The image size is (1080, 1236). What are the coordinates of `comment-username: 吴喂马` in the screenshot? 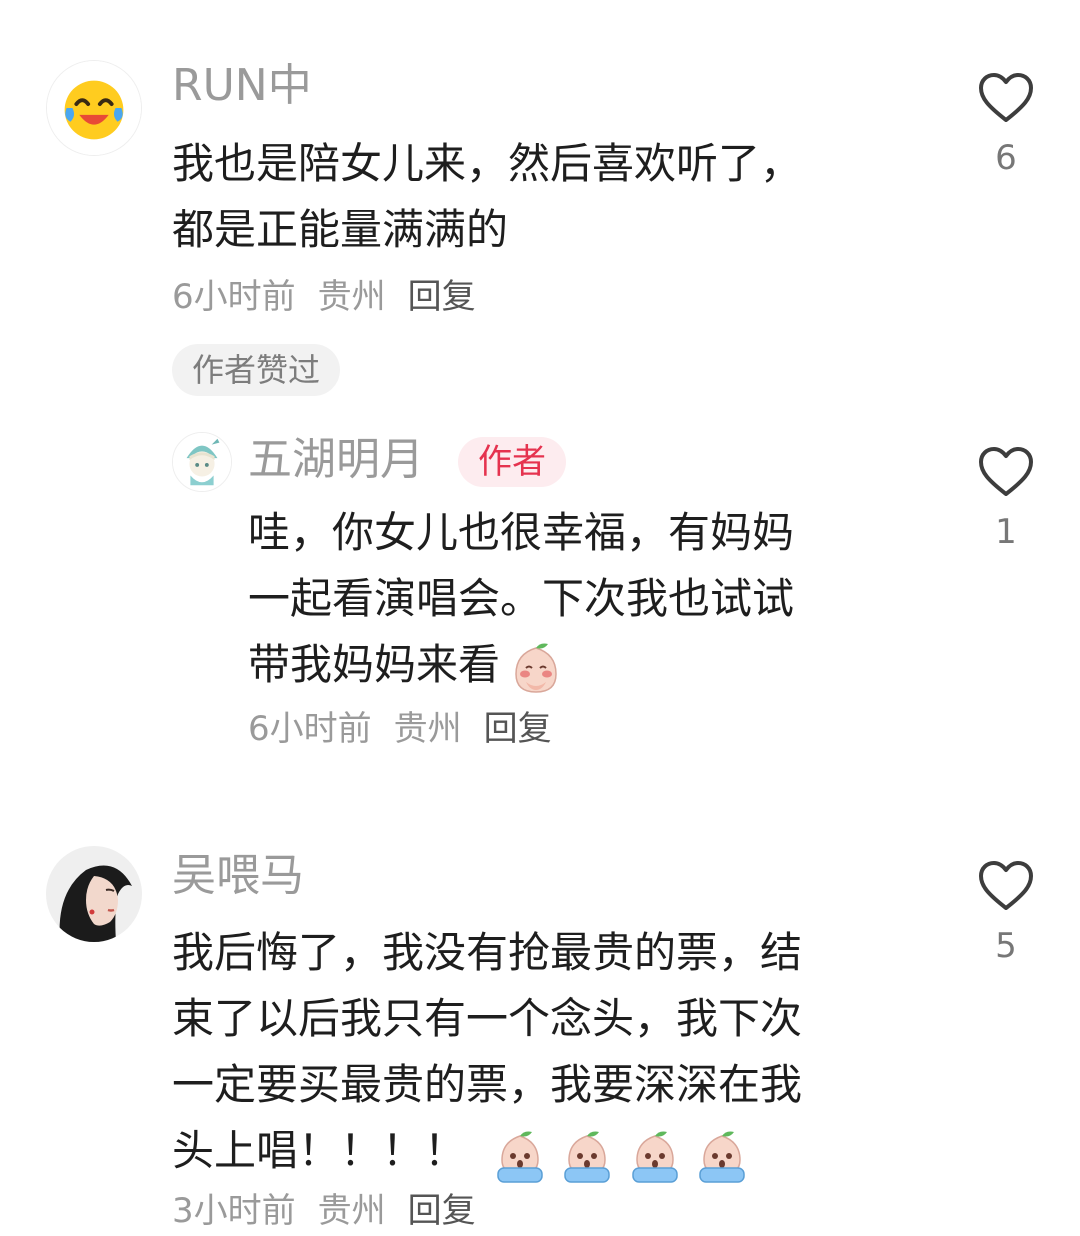 It's located at (238, 876).